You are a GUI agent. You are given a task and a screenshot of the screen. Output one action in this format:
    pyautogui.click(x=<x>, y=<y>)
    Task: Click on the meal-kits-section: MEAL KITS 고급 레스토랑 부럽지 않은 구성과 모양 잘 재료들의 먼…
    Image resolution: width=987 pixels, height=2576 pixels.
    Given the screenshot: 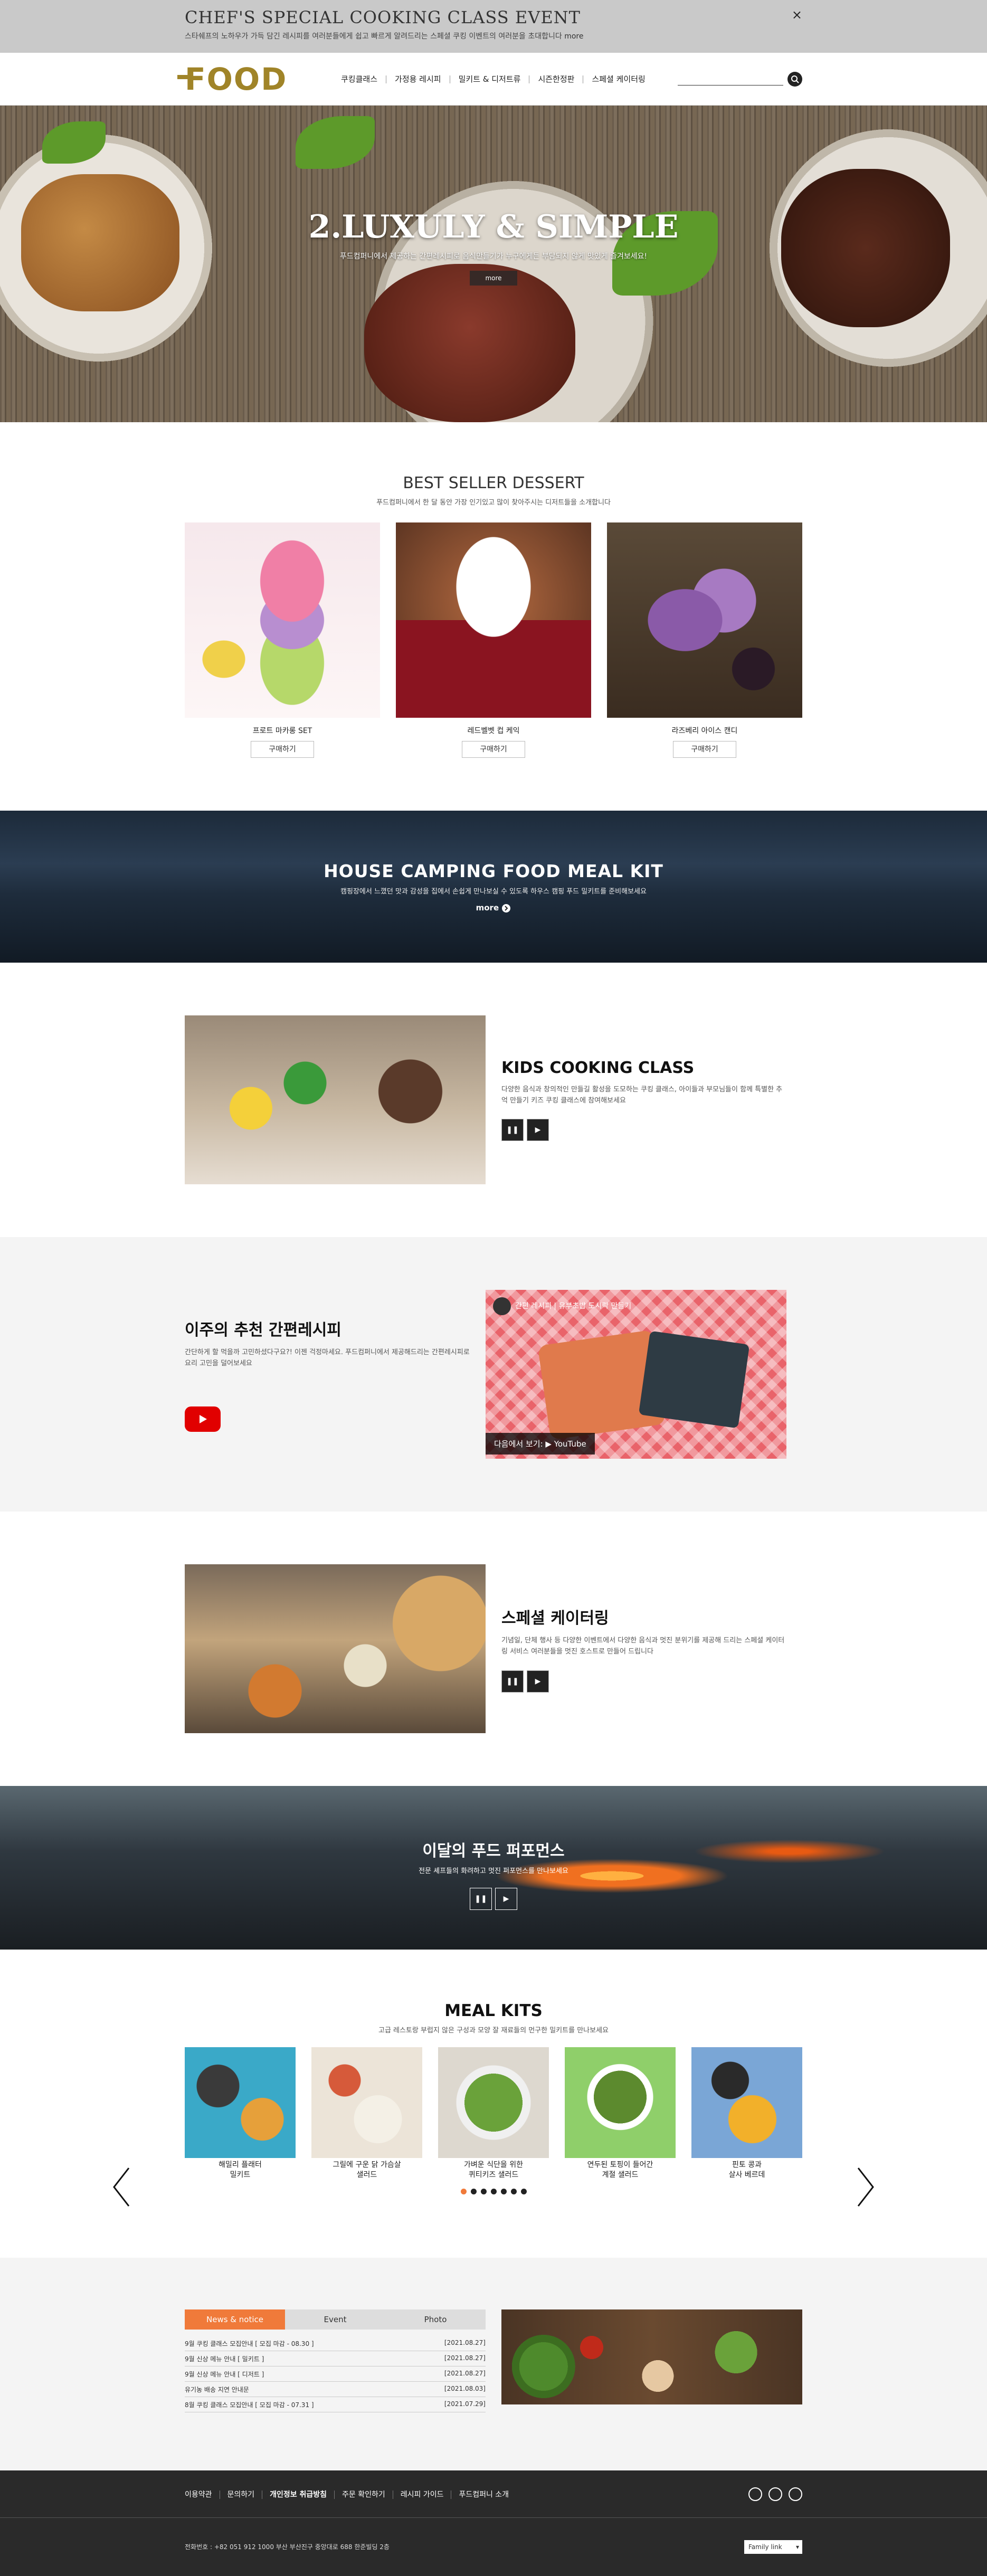 What is the action you would take?
    pyautogui.click(x=493, y=2104)
    